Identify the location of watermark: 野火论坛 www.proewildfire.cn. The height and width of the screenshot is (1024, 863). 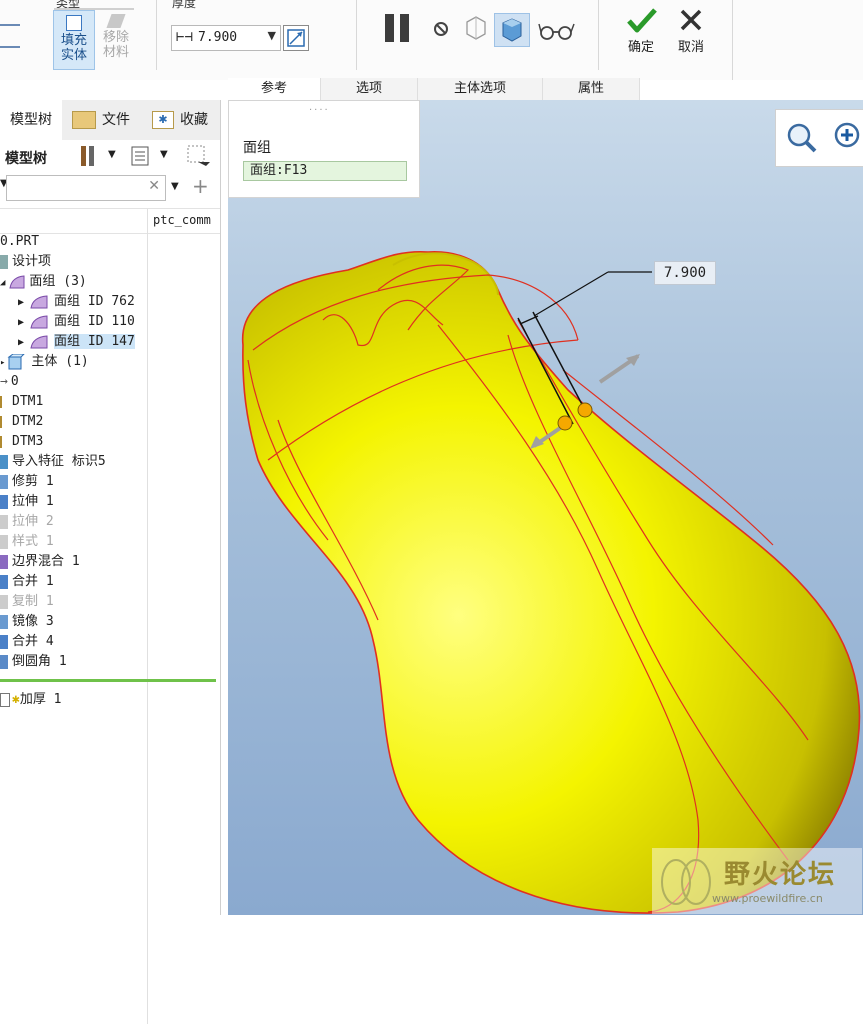
(757, 881).